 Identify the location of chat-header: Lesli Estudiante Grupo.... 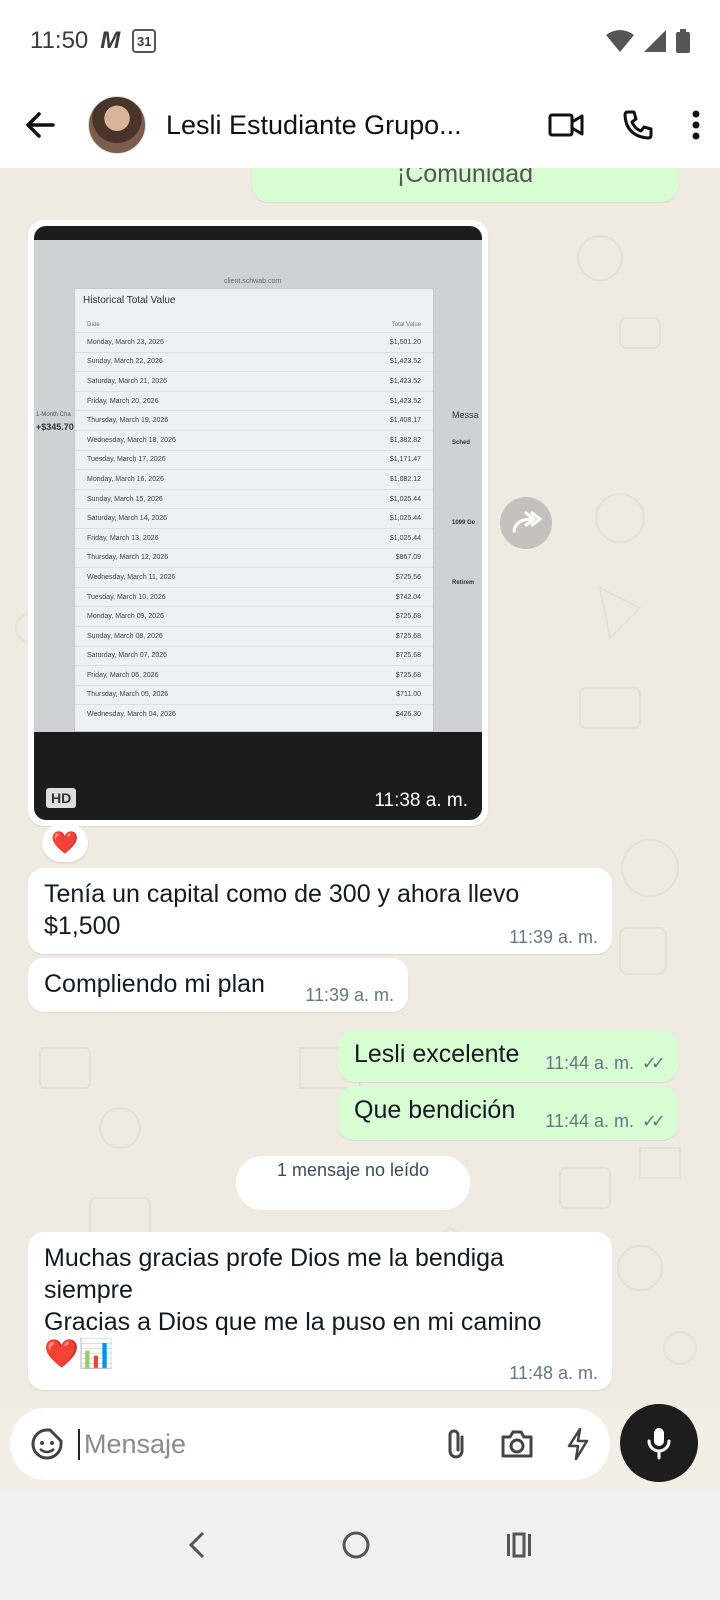
(360, 125).